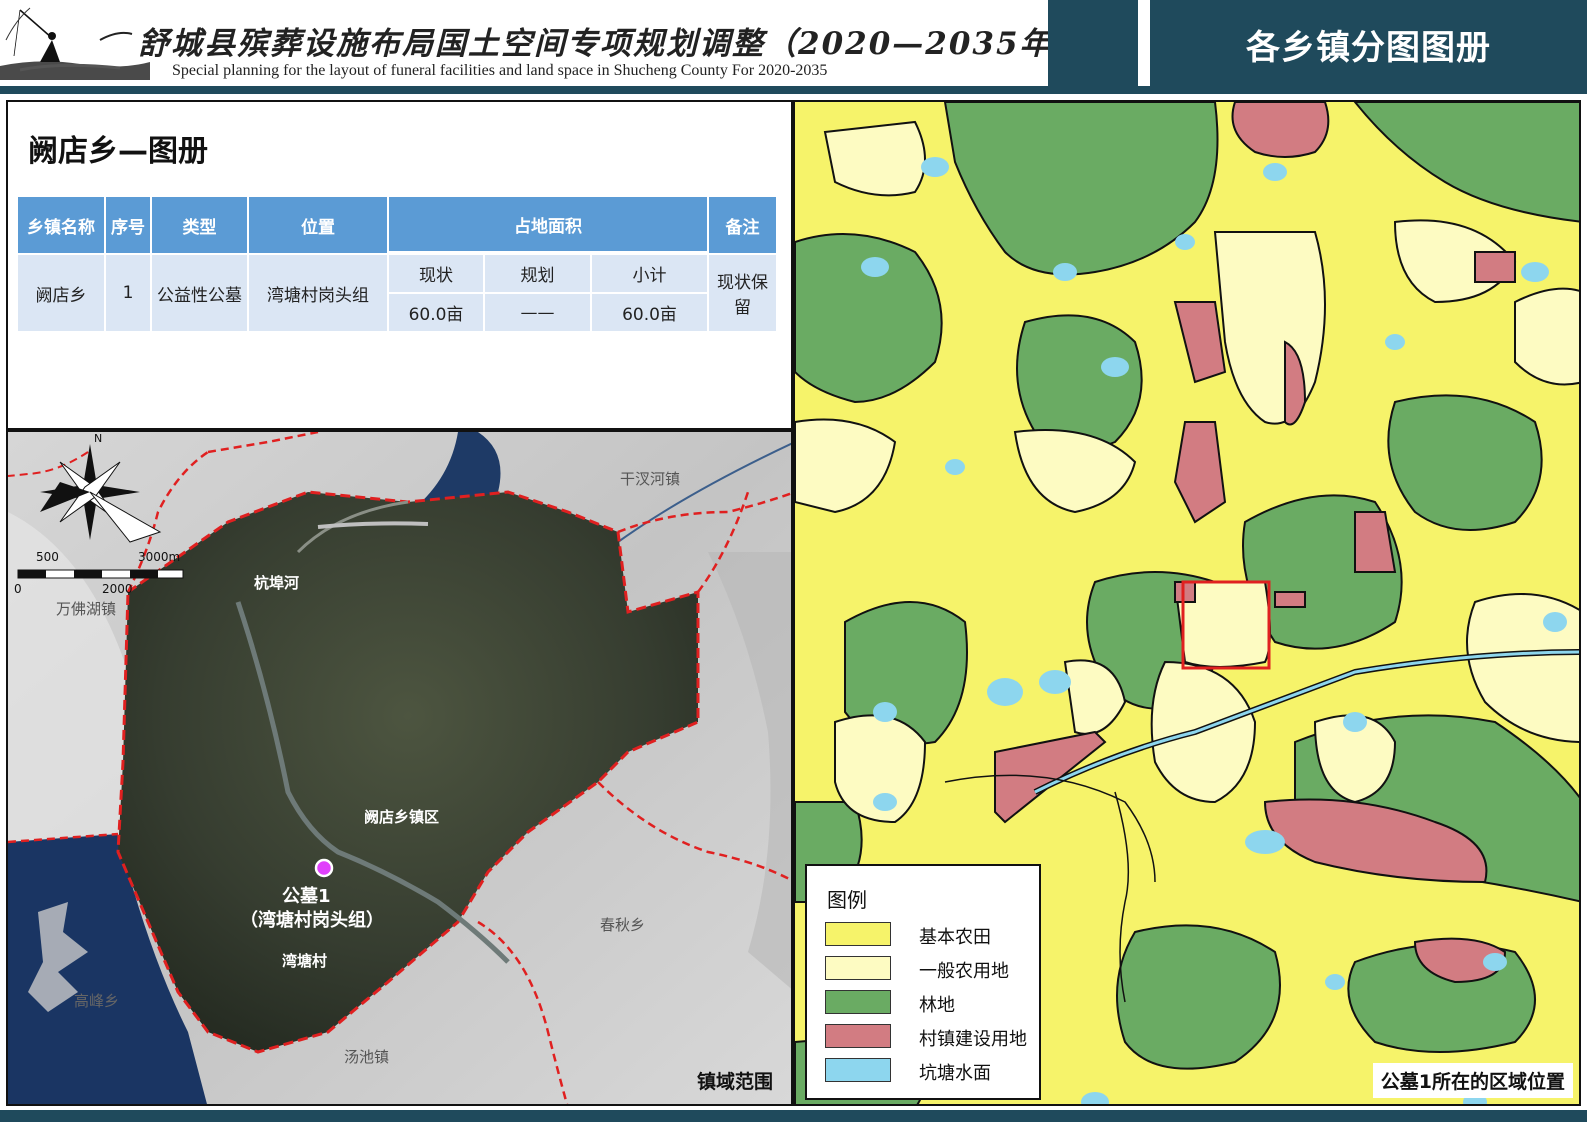  I want to click on label-cemetery-location: （湾塘村岗头组）, so click(312, 920).